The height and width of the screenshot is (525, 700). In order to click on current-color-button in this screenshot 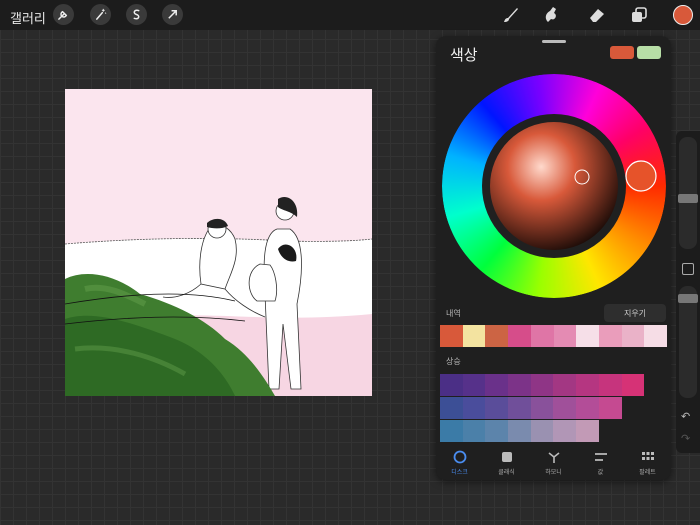, I will do `click(683, 15)`.